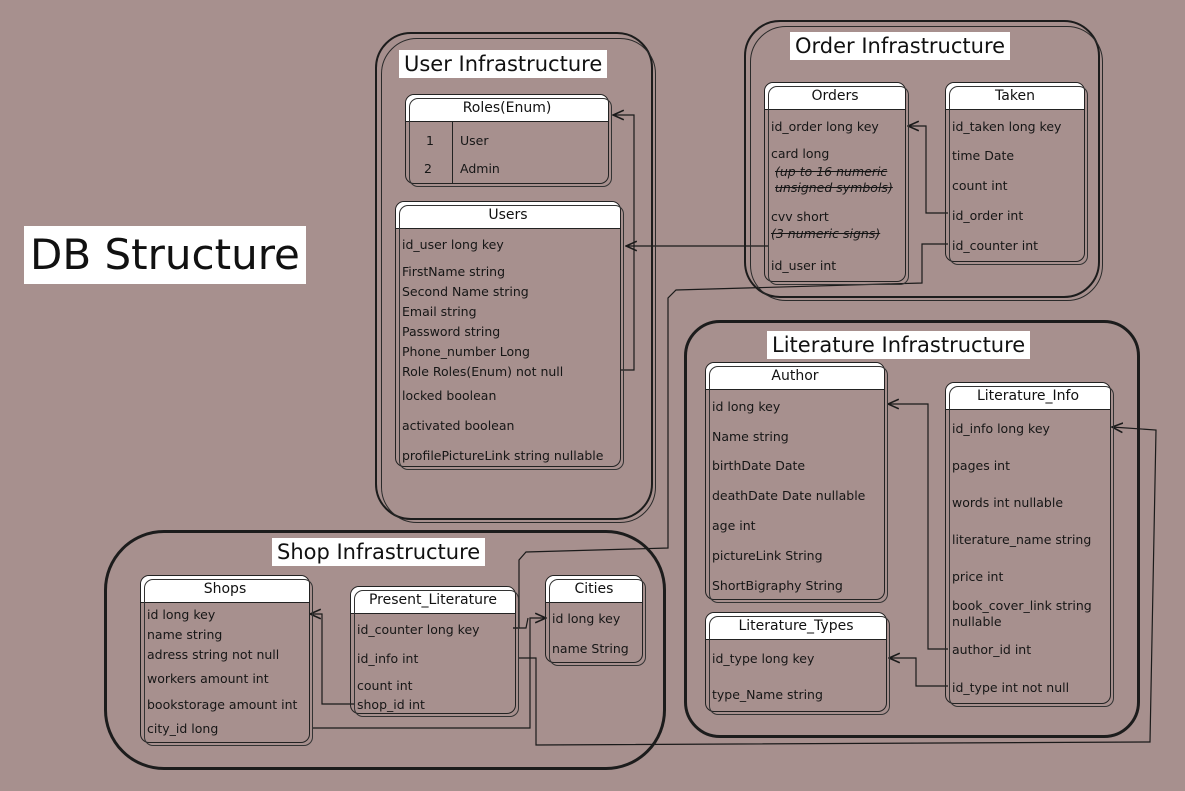 The image size is (1185, 791). What do you see at coordinates (1001, 428) in the screenshot?
I see `literature-info-field: id_info long key` at bounding box center [1001, 428].